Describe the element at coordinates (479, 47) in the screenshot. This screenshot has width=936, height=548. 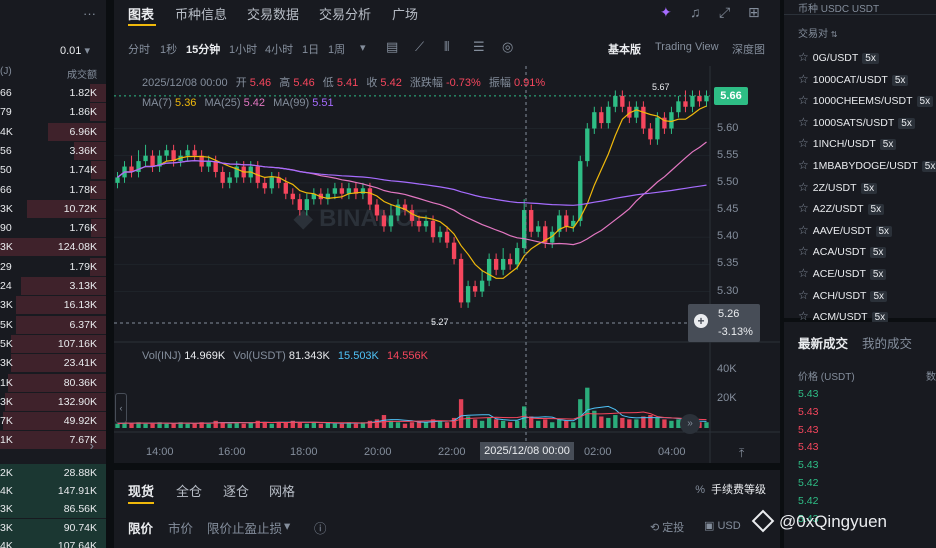
I see `settings-icon: ☰` at that location.